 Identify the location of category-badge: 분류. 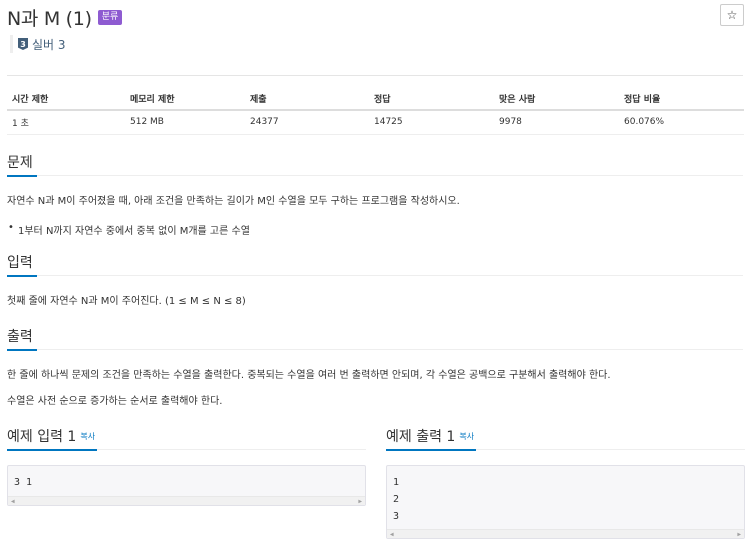
(110, 17).